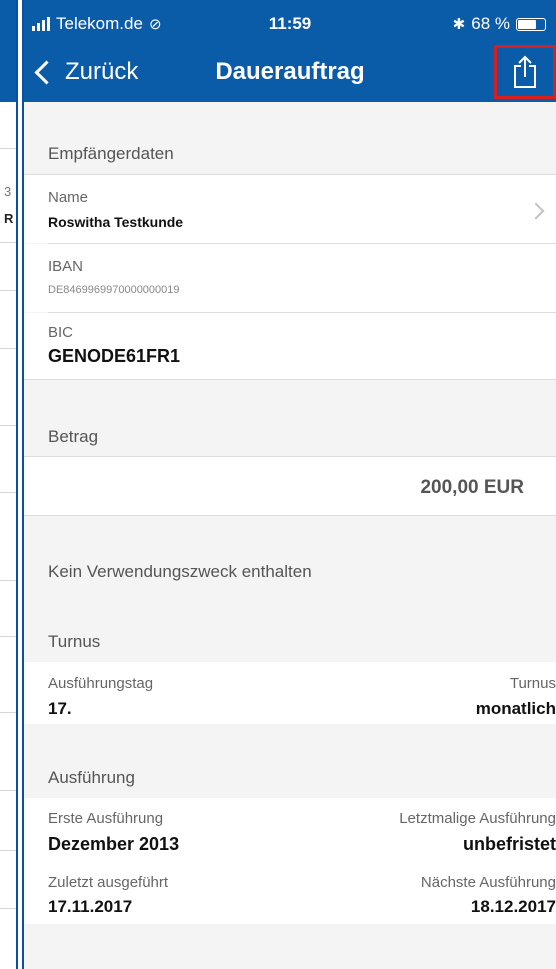 This screenshot has height=969, width=556. I want to click on amount-value: 200,00 EUR, so click(472, 487).